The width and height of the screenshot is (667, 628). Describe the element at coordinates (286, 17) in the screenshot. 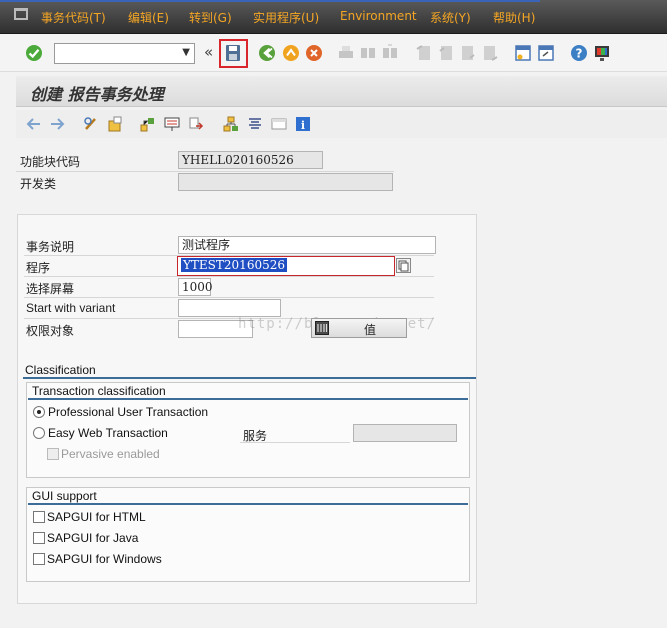

I see `menu-utilities: 实用程序(U)` at that location.